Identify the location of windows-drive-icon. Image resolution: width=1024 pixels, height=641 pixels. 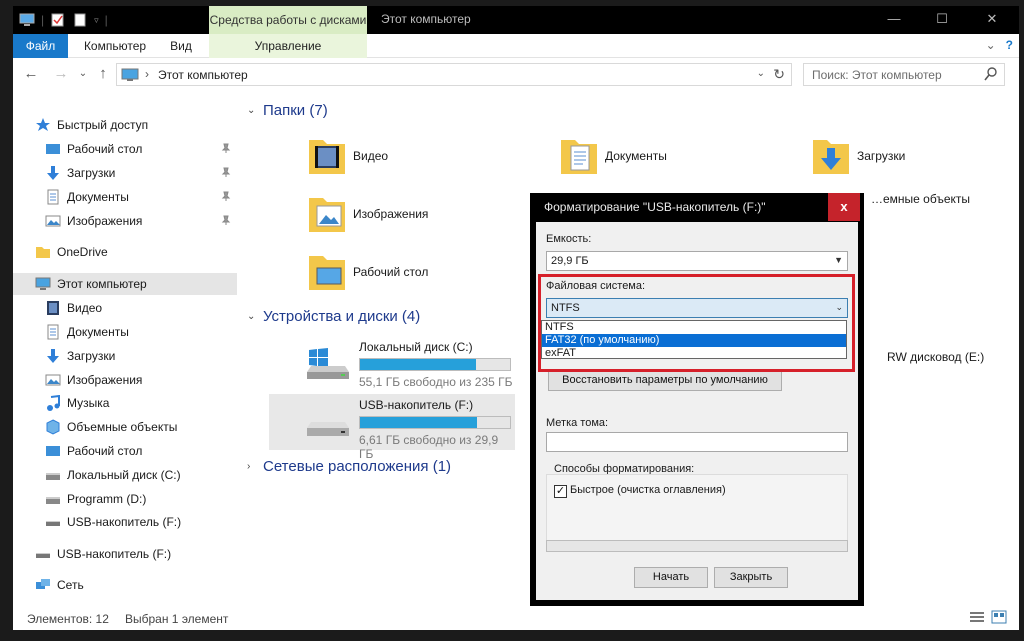
(328, 365).